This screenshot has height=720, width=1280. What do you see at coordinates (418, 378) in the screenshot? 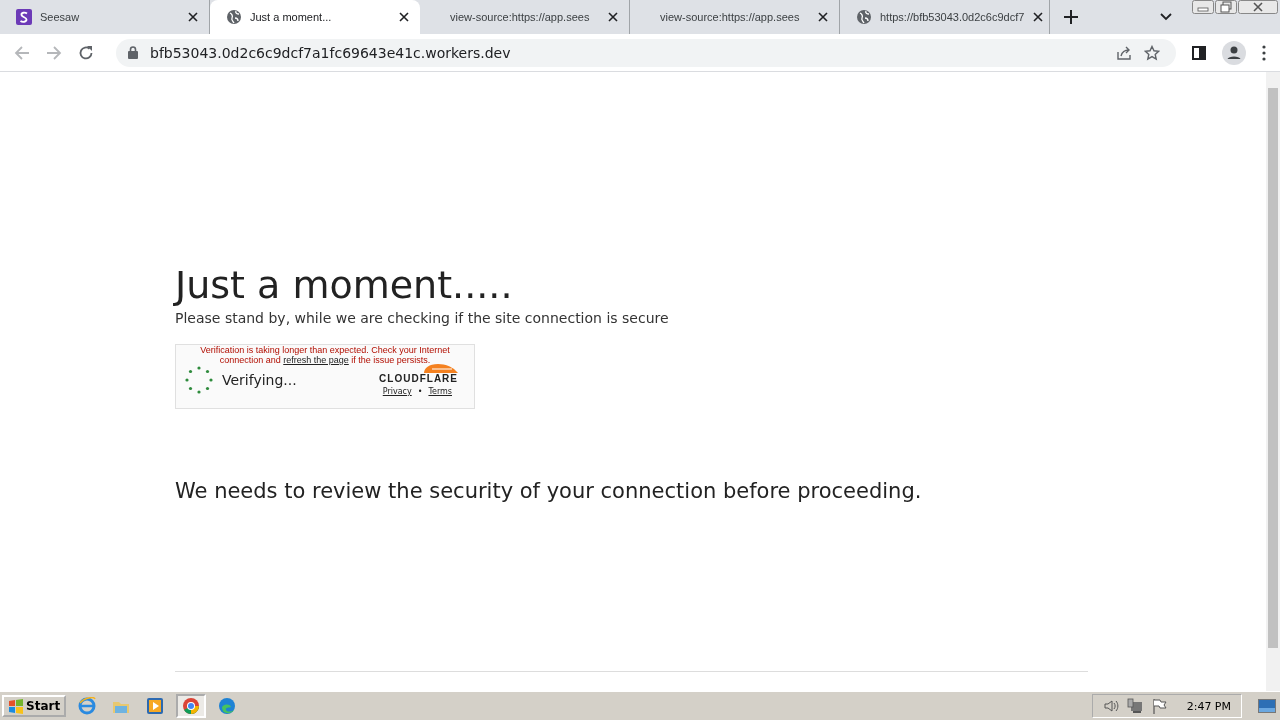
I see `brand-name: CLOUDFLARE` at bounding box center [418, 378].